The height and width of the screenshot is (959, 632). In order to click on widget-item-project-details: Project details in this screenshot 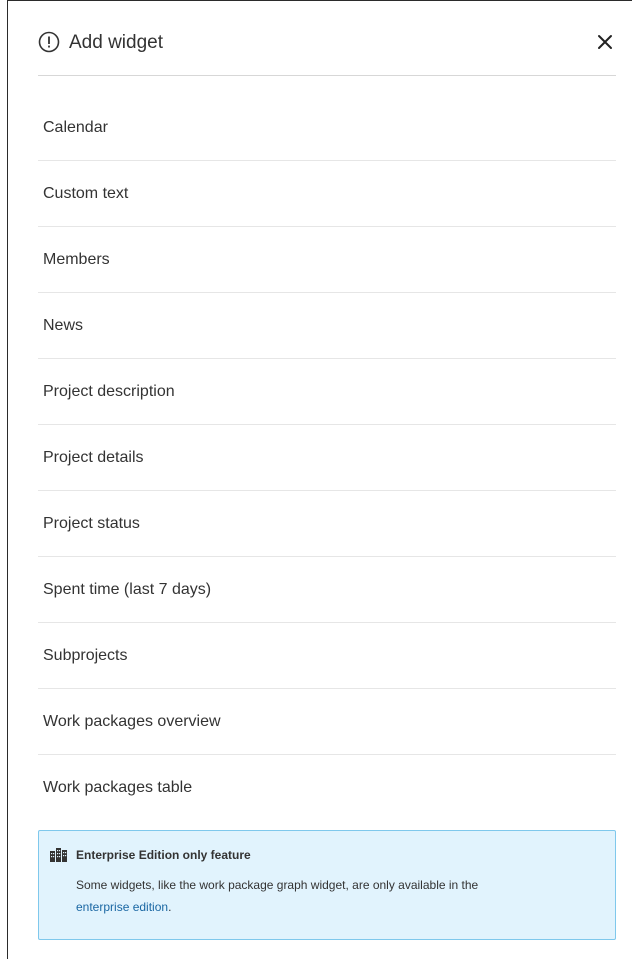, I will do `click(327, 458)`.